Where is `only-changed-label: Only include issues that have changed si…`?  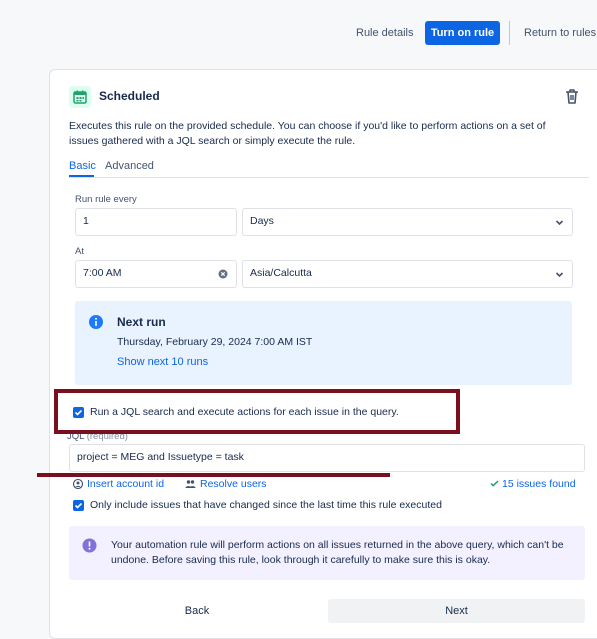
only-changed-label: Only include issues that have changed si… is located at coordinates (266, 505).